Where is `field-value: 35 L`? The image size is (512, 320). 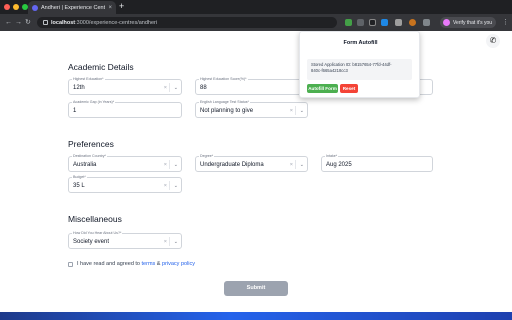 field-value: 35 L is located at coordinates (79, 186).